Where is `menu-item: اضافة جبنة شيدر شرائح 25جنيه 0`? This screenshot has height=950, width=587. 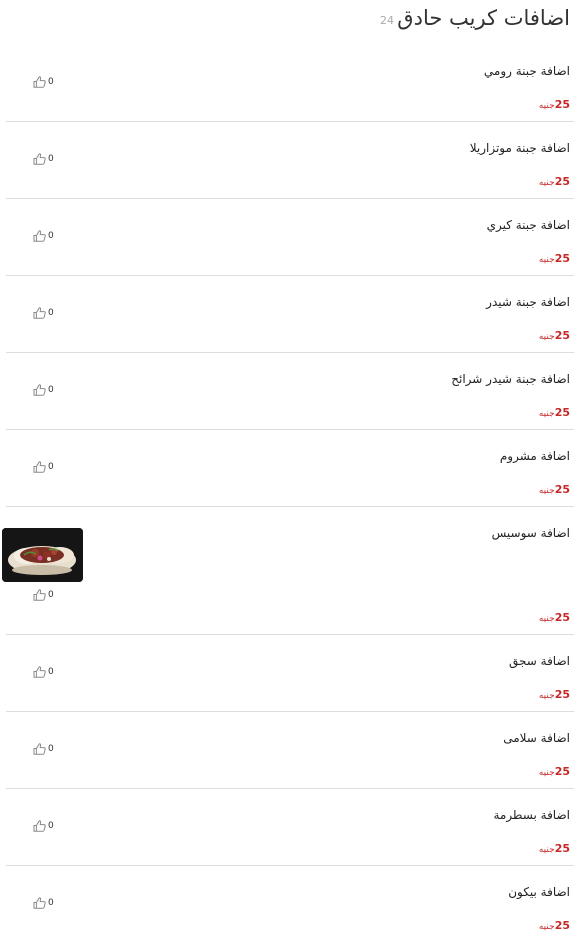
menu-item: اضافة جبنة شيدر شرائح 25جنيه 0 is located at coordinates (290, 391).